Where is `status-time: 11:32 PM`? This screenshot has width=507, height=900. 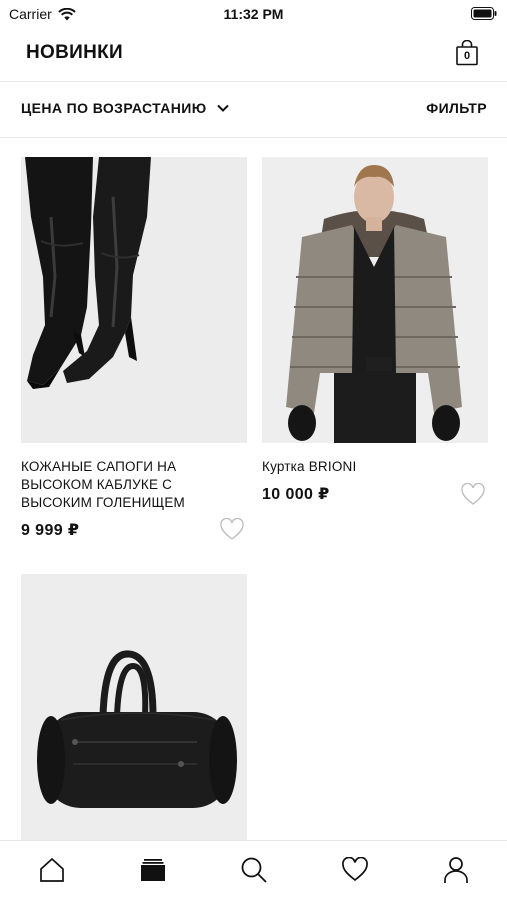
status-time: 11:32 PM is located at coordinates (253, 14).